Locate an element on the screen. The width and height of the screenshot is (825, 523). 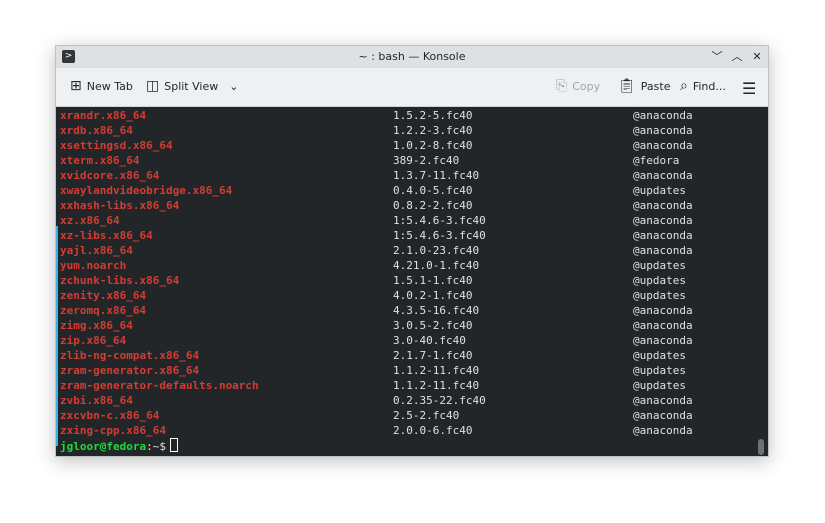
copy-icon: ⎘ is located at coordinates (562, 86).